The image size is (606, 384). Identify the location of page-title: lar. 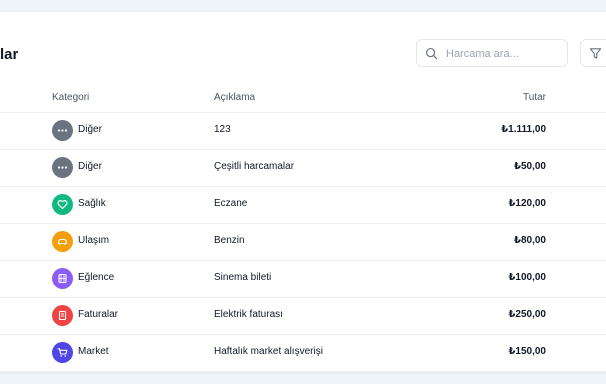
(9, 54).